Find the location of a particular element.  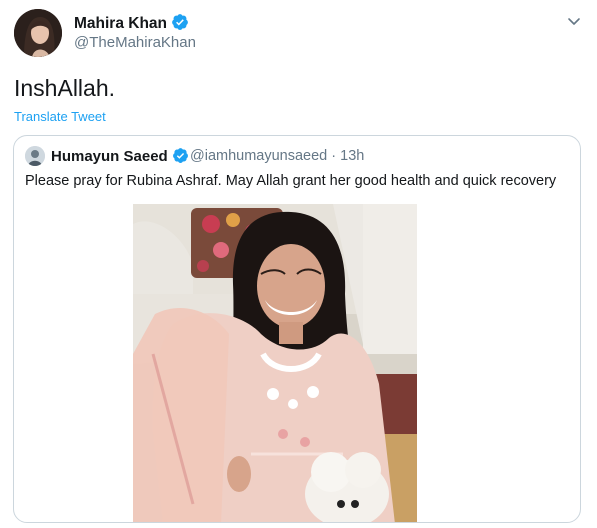

tweet-text: InshAllah. is located at coordinates (65, 88).